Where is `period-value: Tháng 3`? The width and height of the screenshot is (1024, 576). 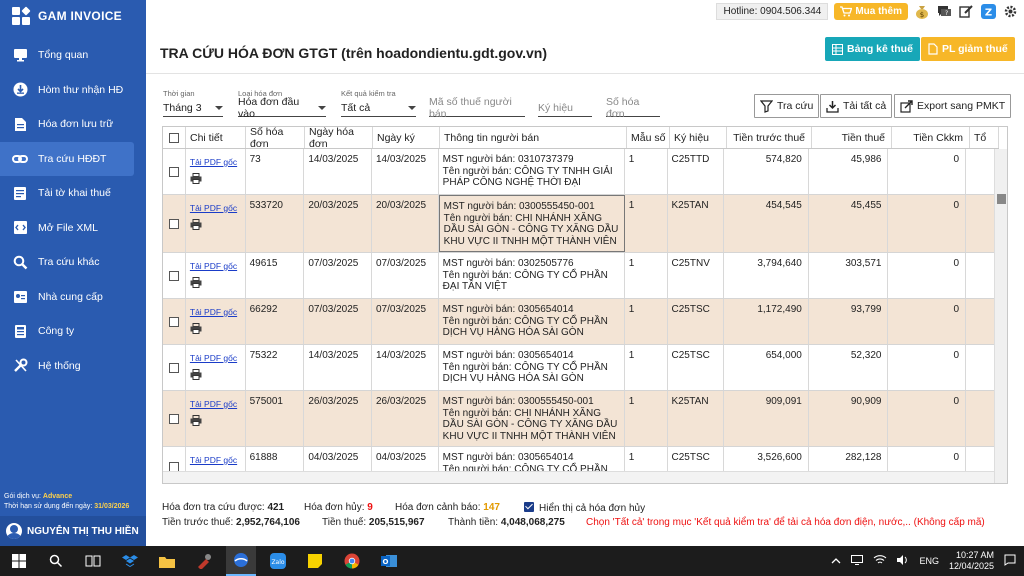 period-value: Tháng 3 is located at coordinates (182, 107).